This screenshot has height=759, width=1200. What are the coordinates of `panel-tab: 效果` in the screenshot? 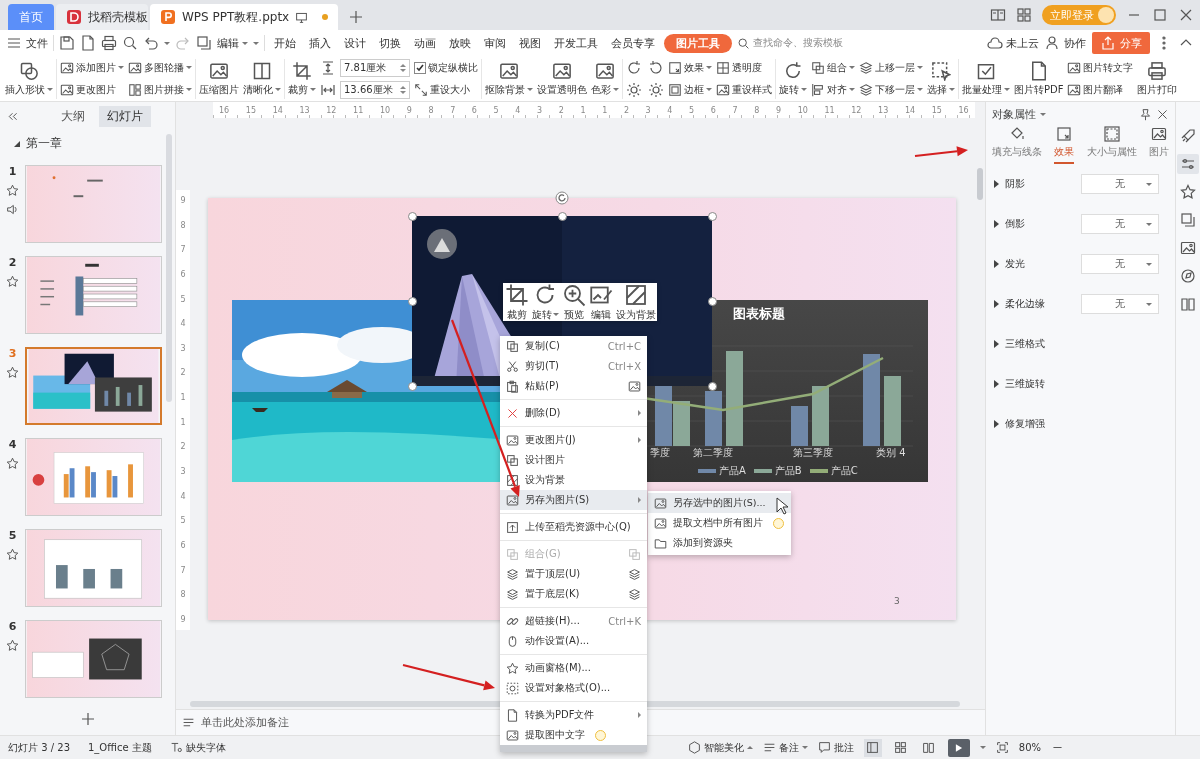 It's located at (1064, 145).